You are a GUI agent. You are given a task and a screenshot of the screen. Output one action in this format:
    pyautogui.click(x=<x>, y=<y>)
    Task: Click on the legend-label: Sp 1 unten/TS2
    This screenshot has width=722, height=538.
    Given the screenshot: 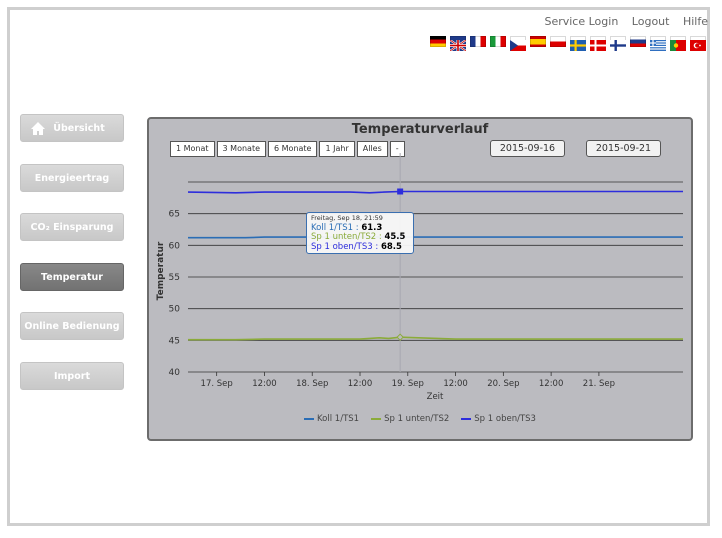 What is the action you would take?
    pyautogui.click(x=417, y=419)
    